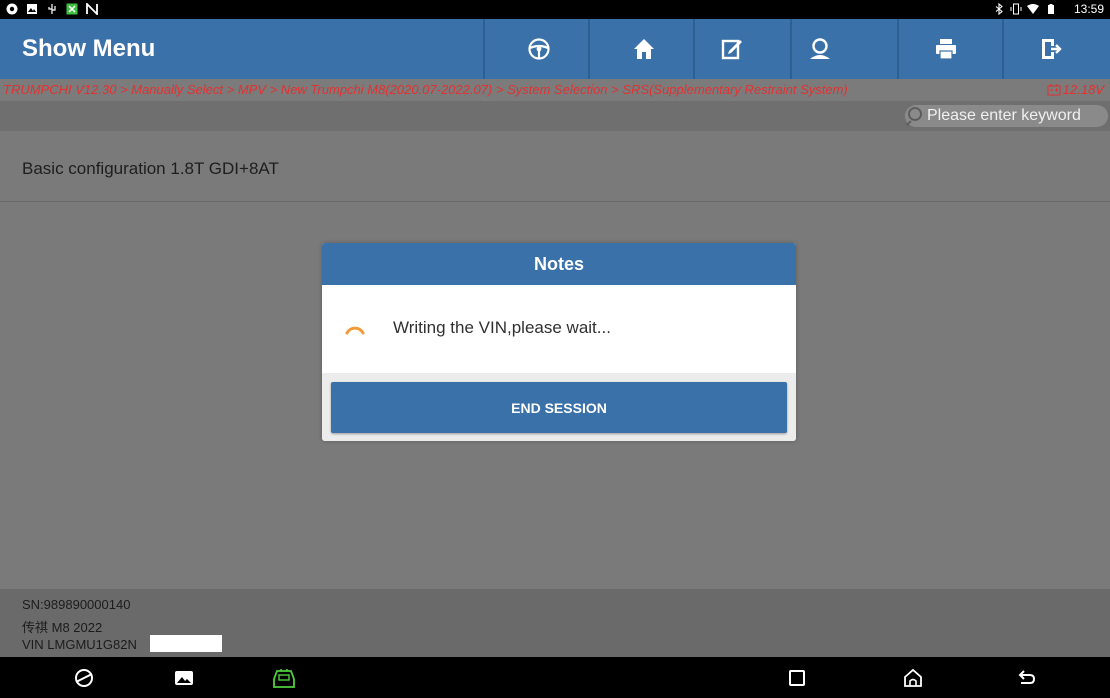  I want to click on edit-icon, so click(731, 49).